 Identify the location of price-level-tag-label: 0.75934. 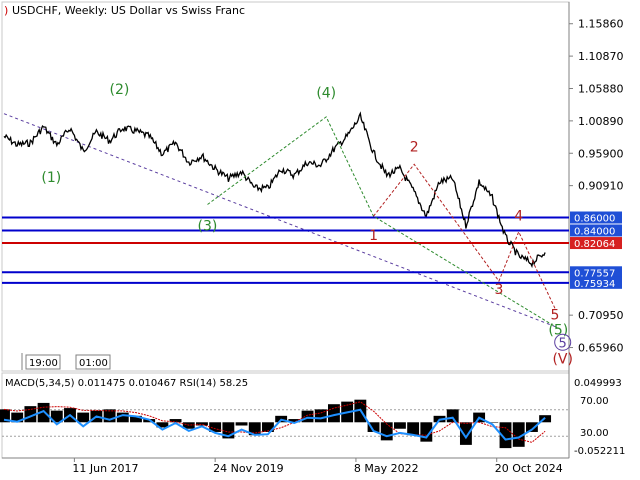
(594, 284).